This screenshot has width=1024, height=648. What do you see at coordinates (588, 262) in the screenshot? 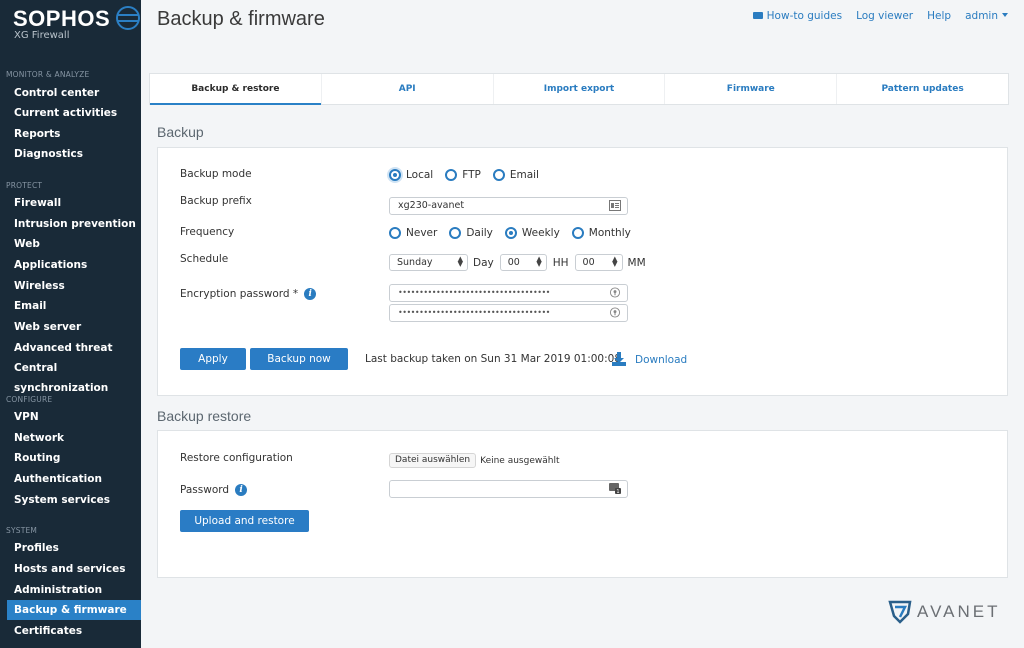
I see `minute-select-value: 00` at bounding box center [588, 262].